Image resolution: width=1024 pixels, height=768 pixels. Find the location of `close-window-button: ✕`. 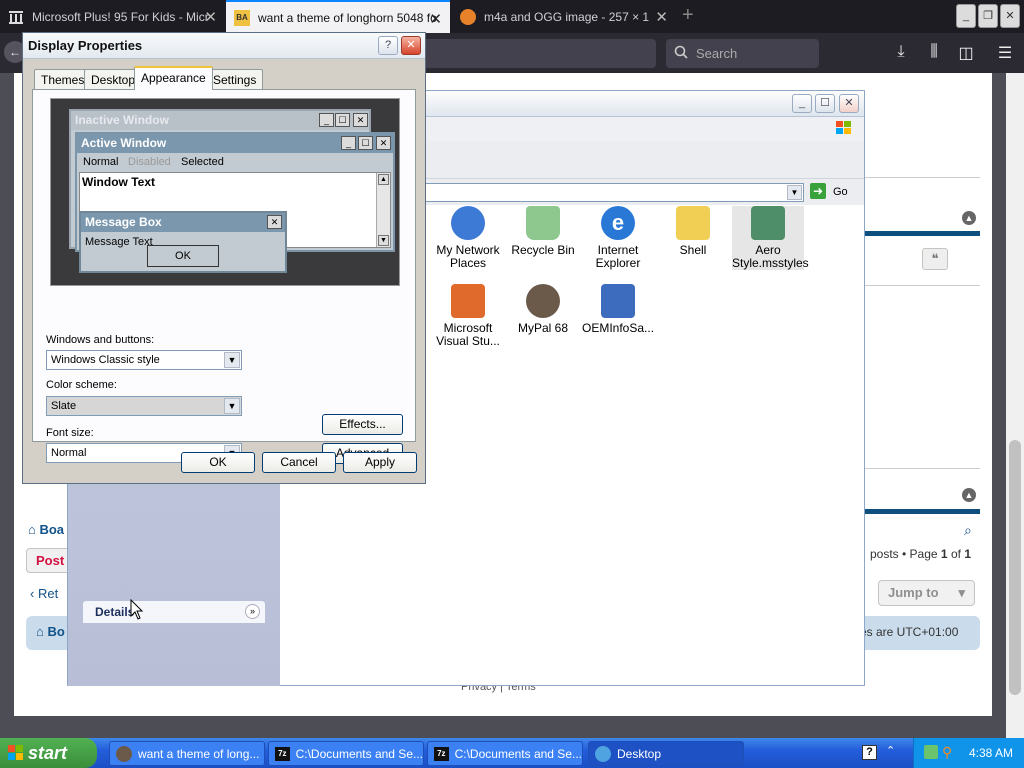

close-window-button: ✕ is located at coordinates (1010, 16).